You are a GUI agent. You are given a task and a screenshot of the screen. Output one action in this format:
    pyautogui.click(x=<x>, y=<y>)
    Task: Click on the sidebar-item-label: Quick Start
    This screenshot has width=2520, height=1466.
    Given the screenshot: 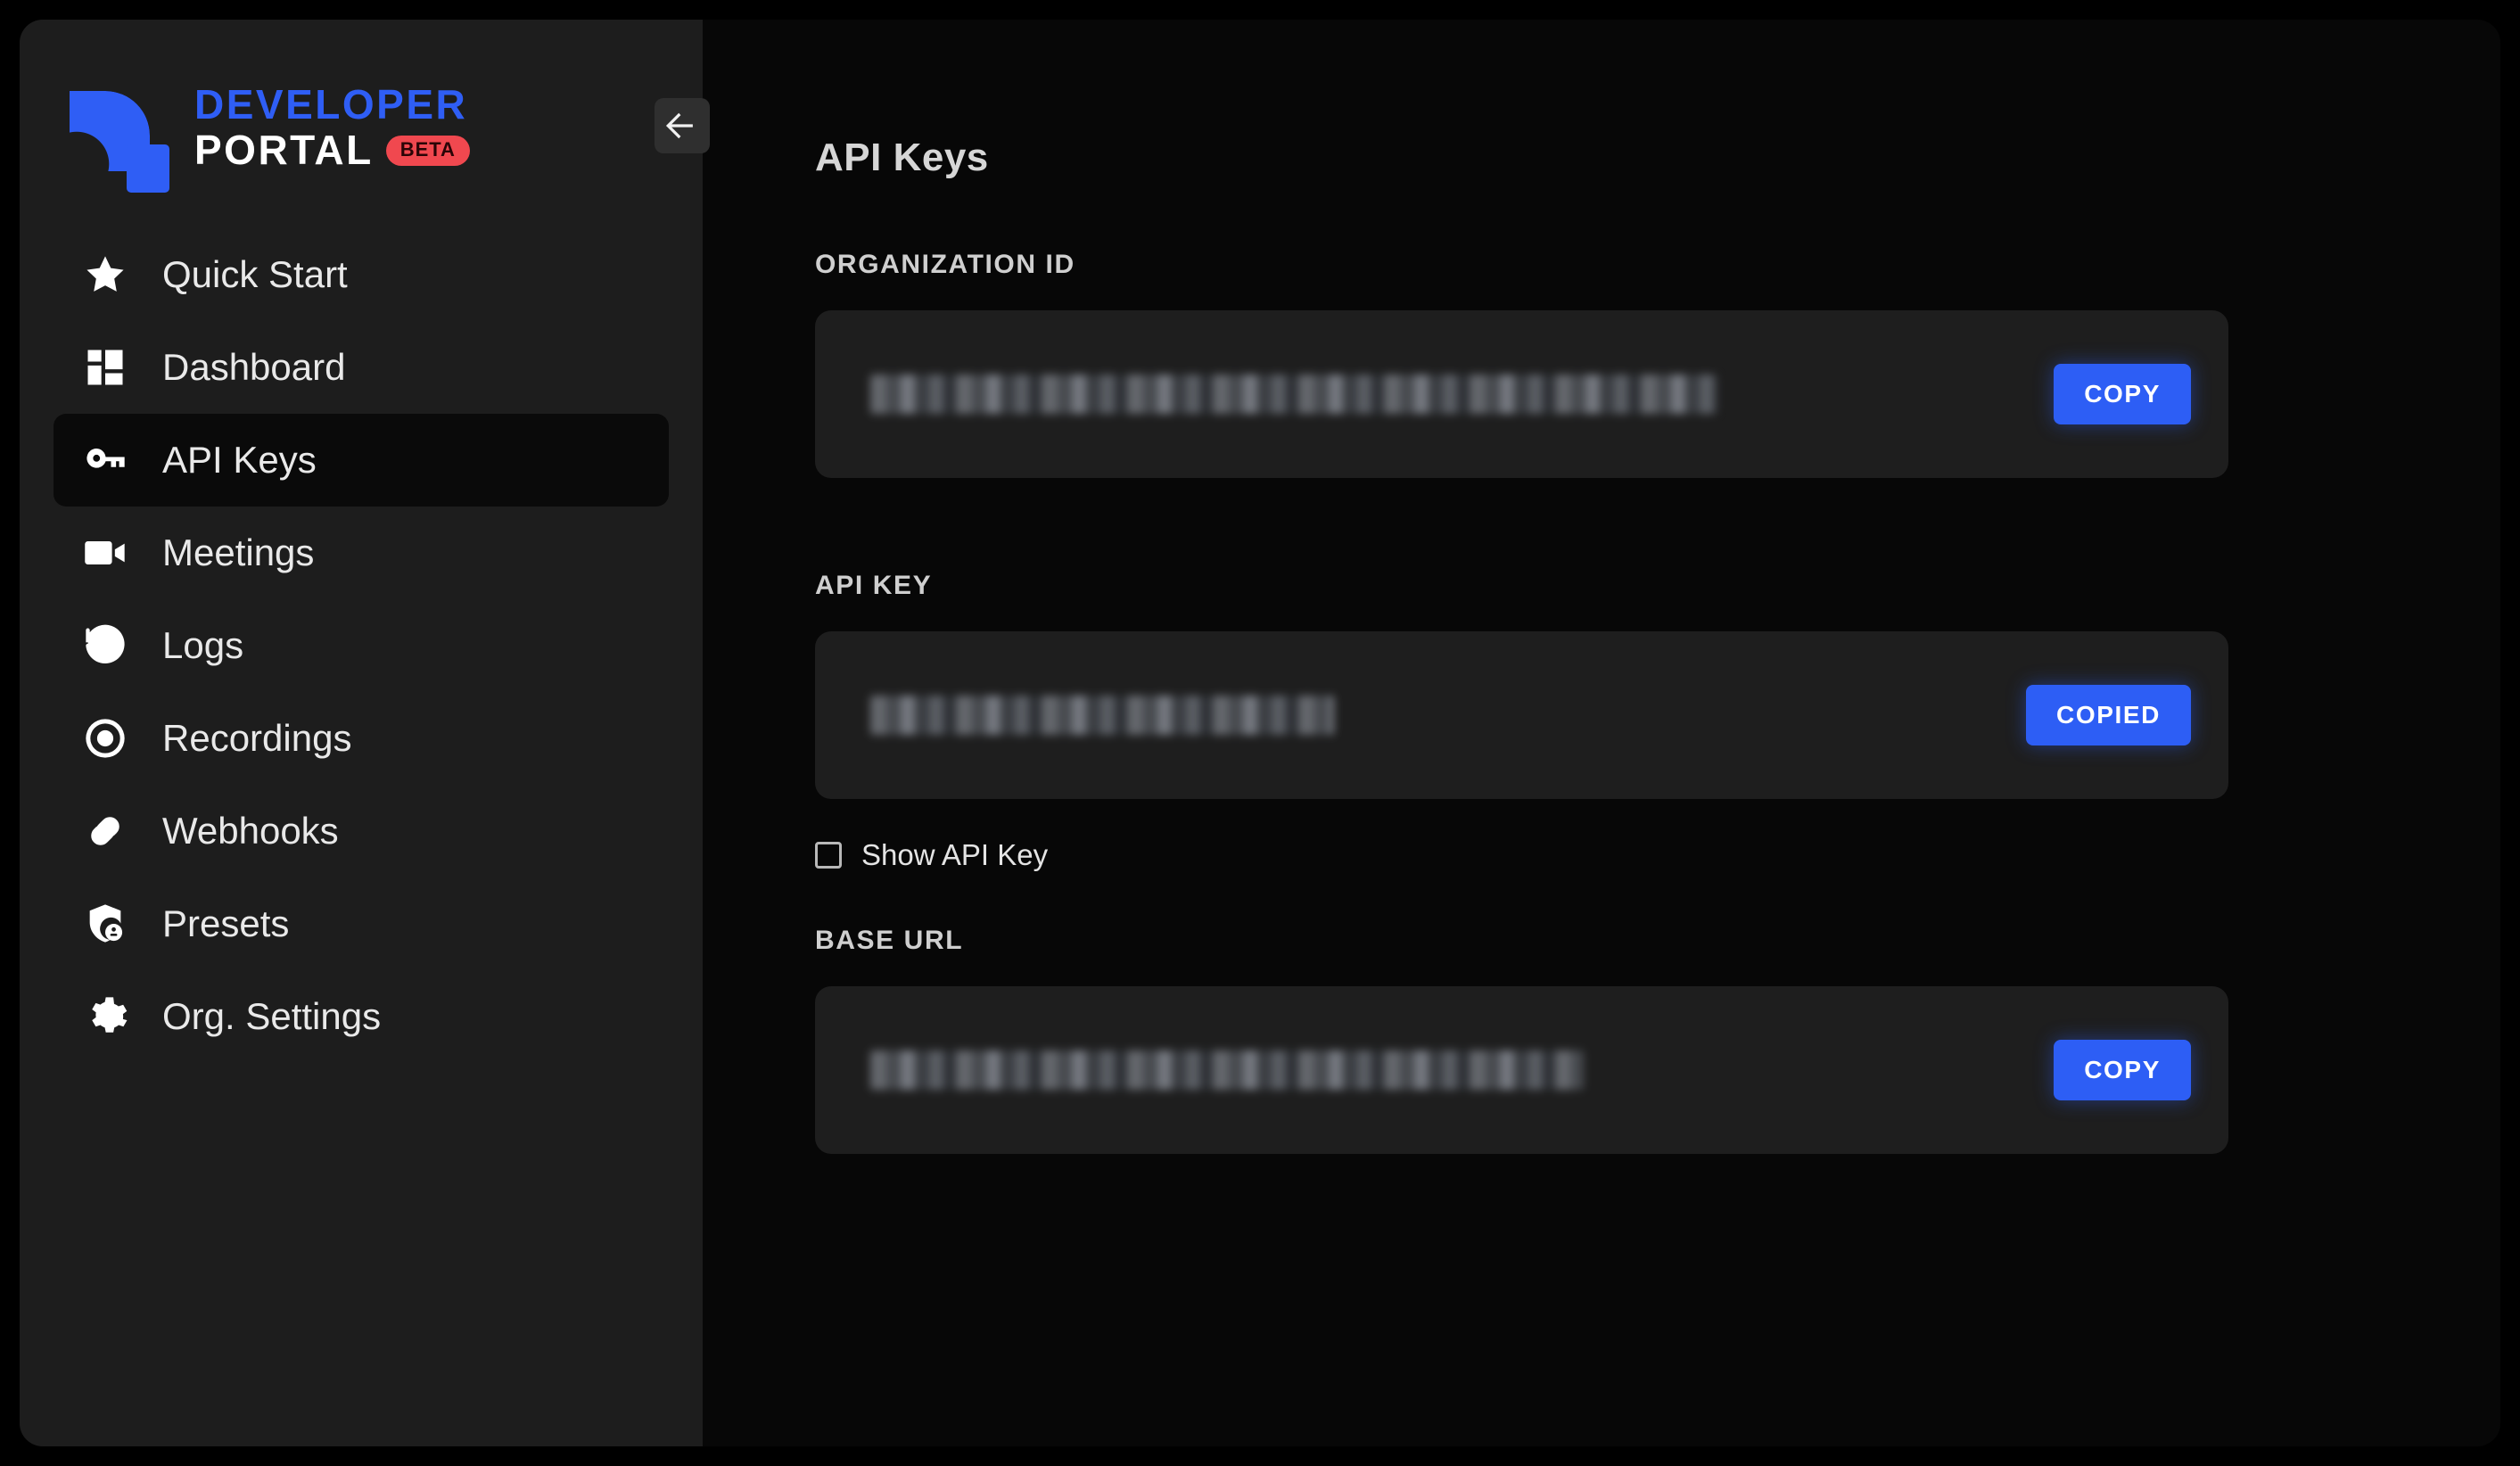 What is the action you would take?
    pyautogui.click(x=255, y=274)
    